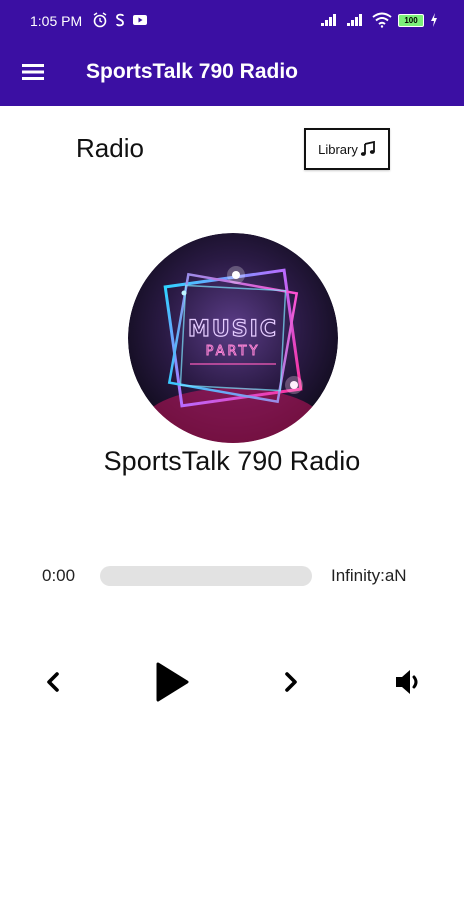 This screenshot has height=900, width=464. I want to click on station-name: SportsTalk 790 Radio, so click(232, 461).